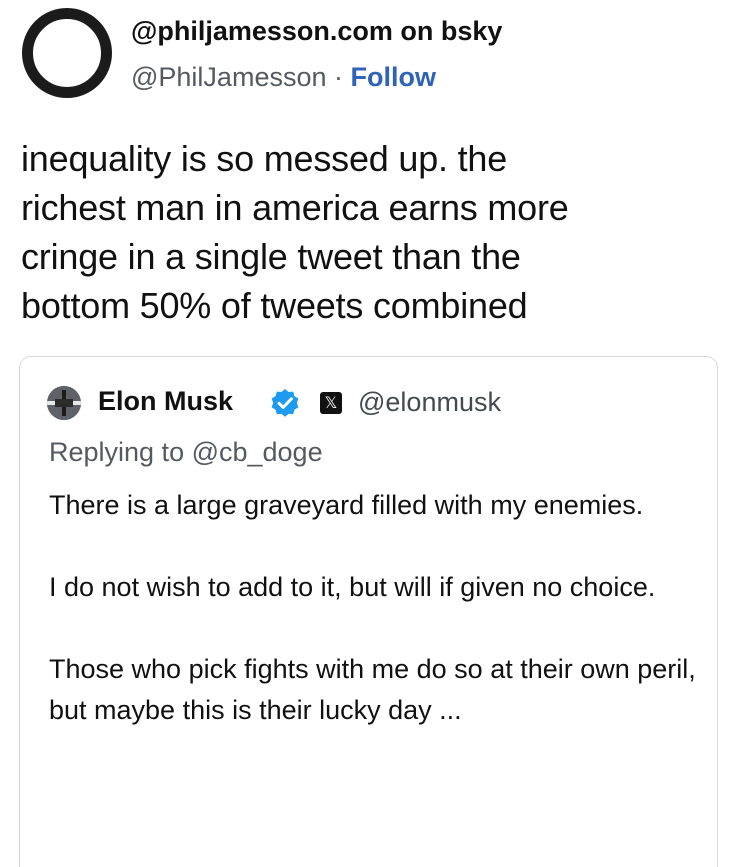 This screenshot has width=729, height=867. Describe the element at coordinates (429, 402) in the screenshot. I see `quoted-author-handle: @elonmusk` at that location.